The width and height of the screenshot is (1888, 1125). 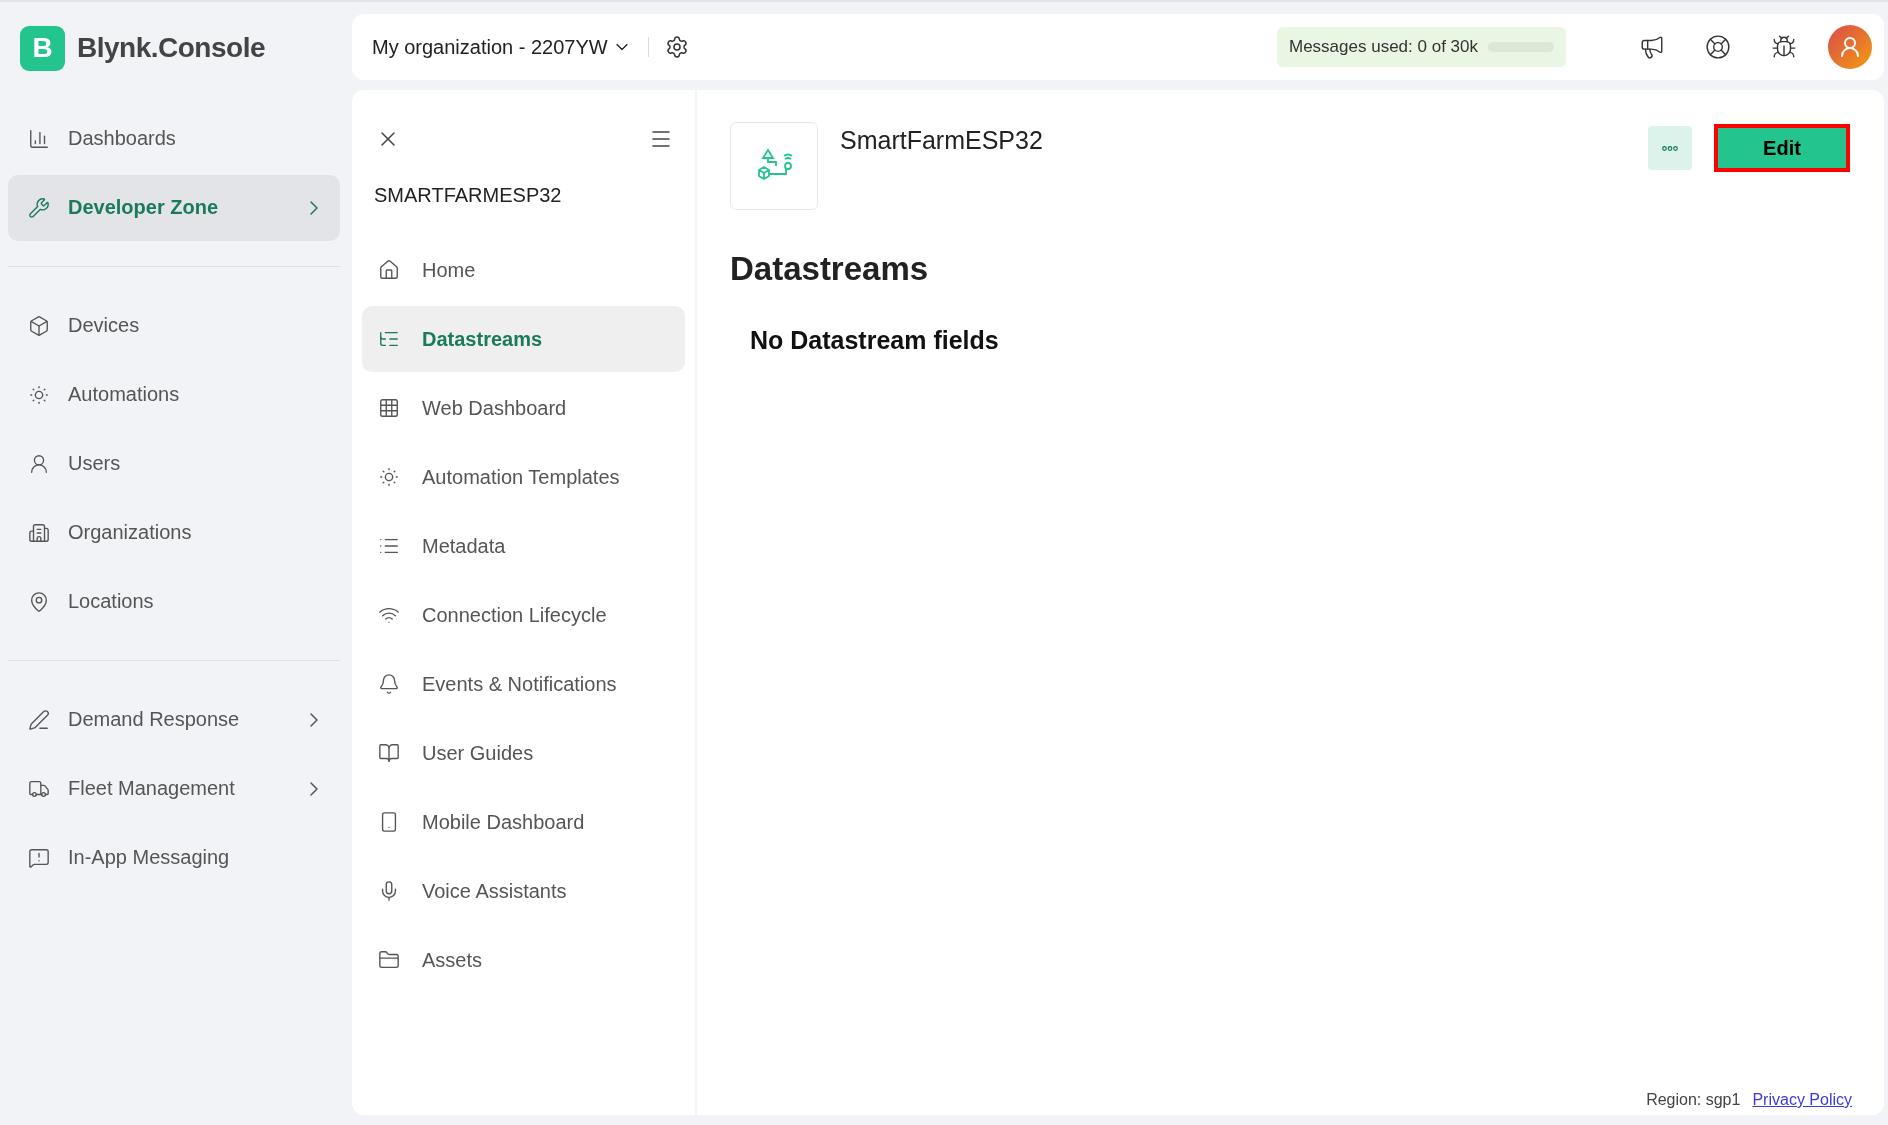 What do you see at coordinates (1850, 47) in the screenshot?
I see `avatar` at bounding box center [1850, 47].